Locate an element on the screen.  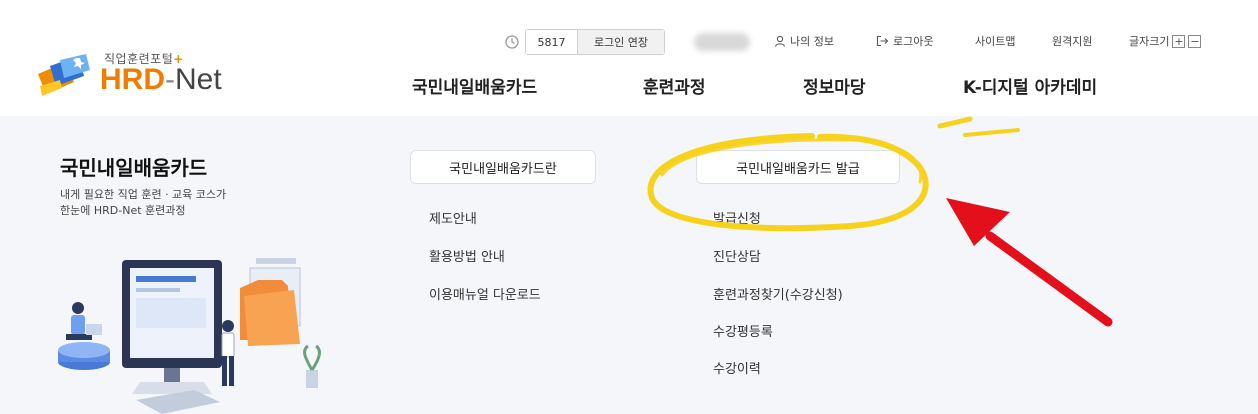
nav-info-square: 정보마당 is located at coordinates (834, 85).